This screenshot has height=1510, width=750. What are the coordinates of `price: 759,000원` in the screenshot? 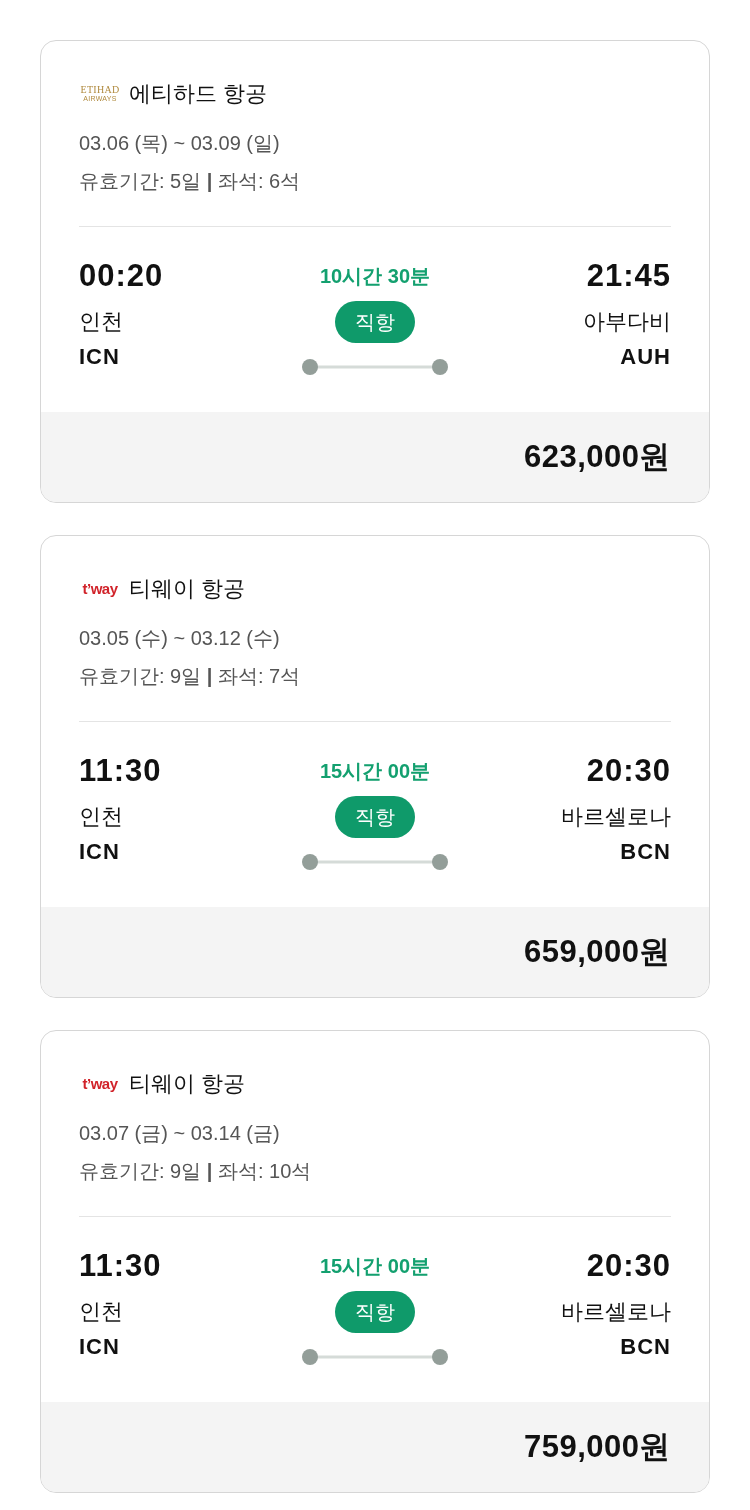 It's located at (597, 1447).